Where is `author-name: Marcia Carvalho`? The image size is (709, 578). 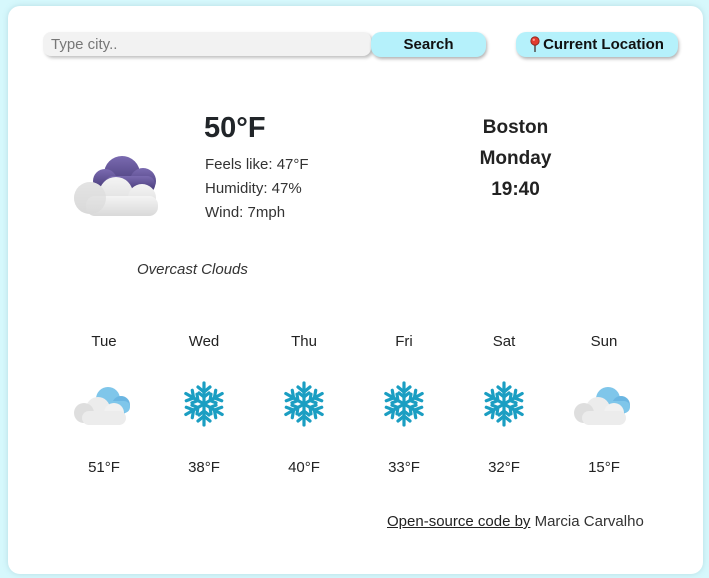
author-name: Marcia Carvalho is located at coordinates (587, 521).